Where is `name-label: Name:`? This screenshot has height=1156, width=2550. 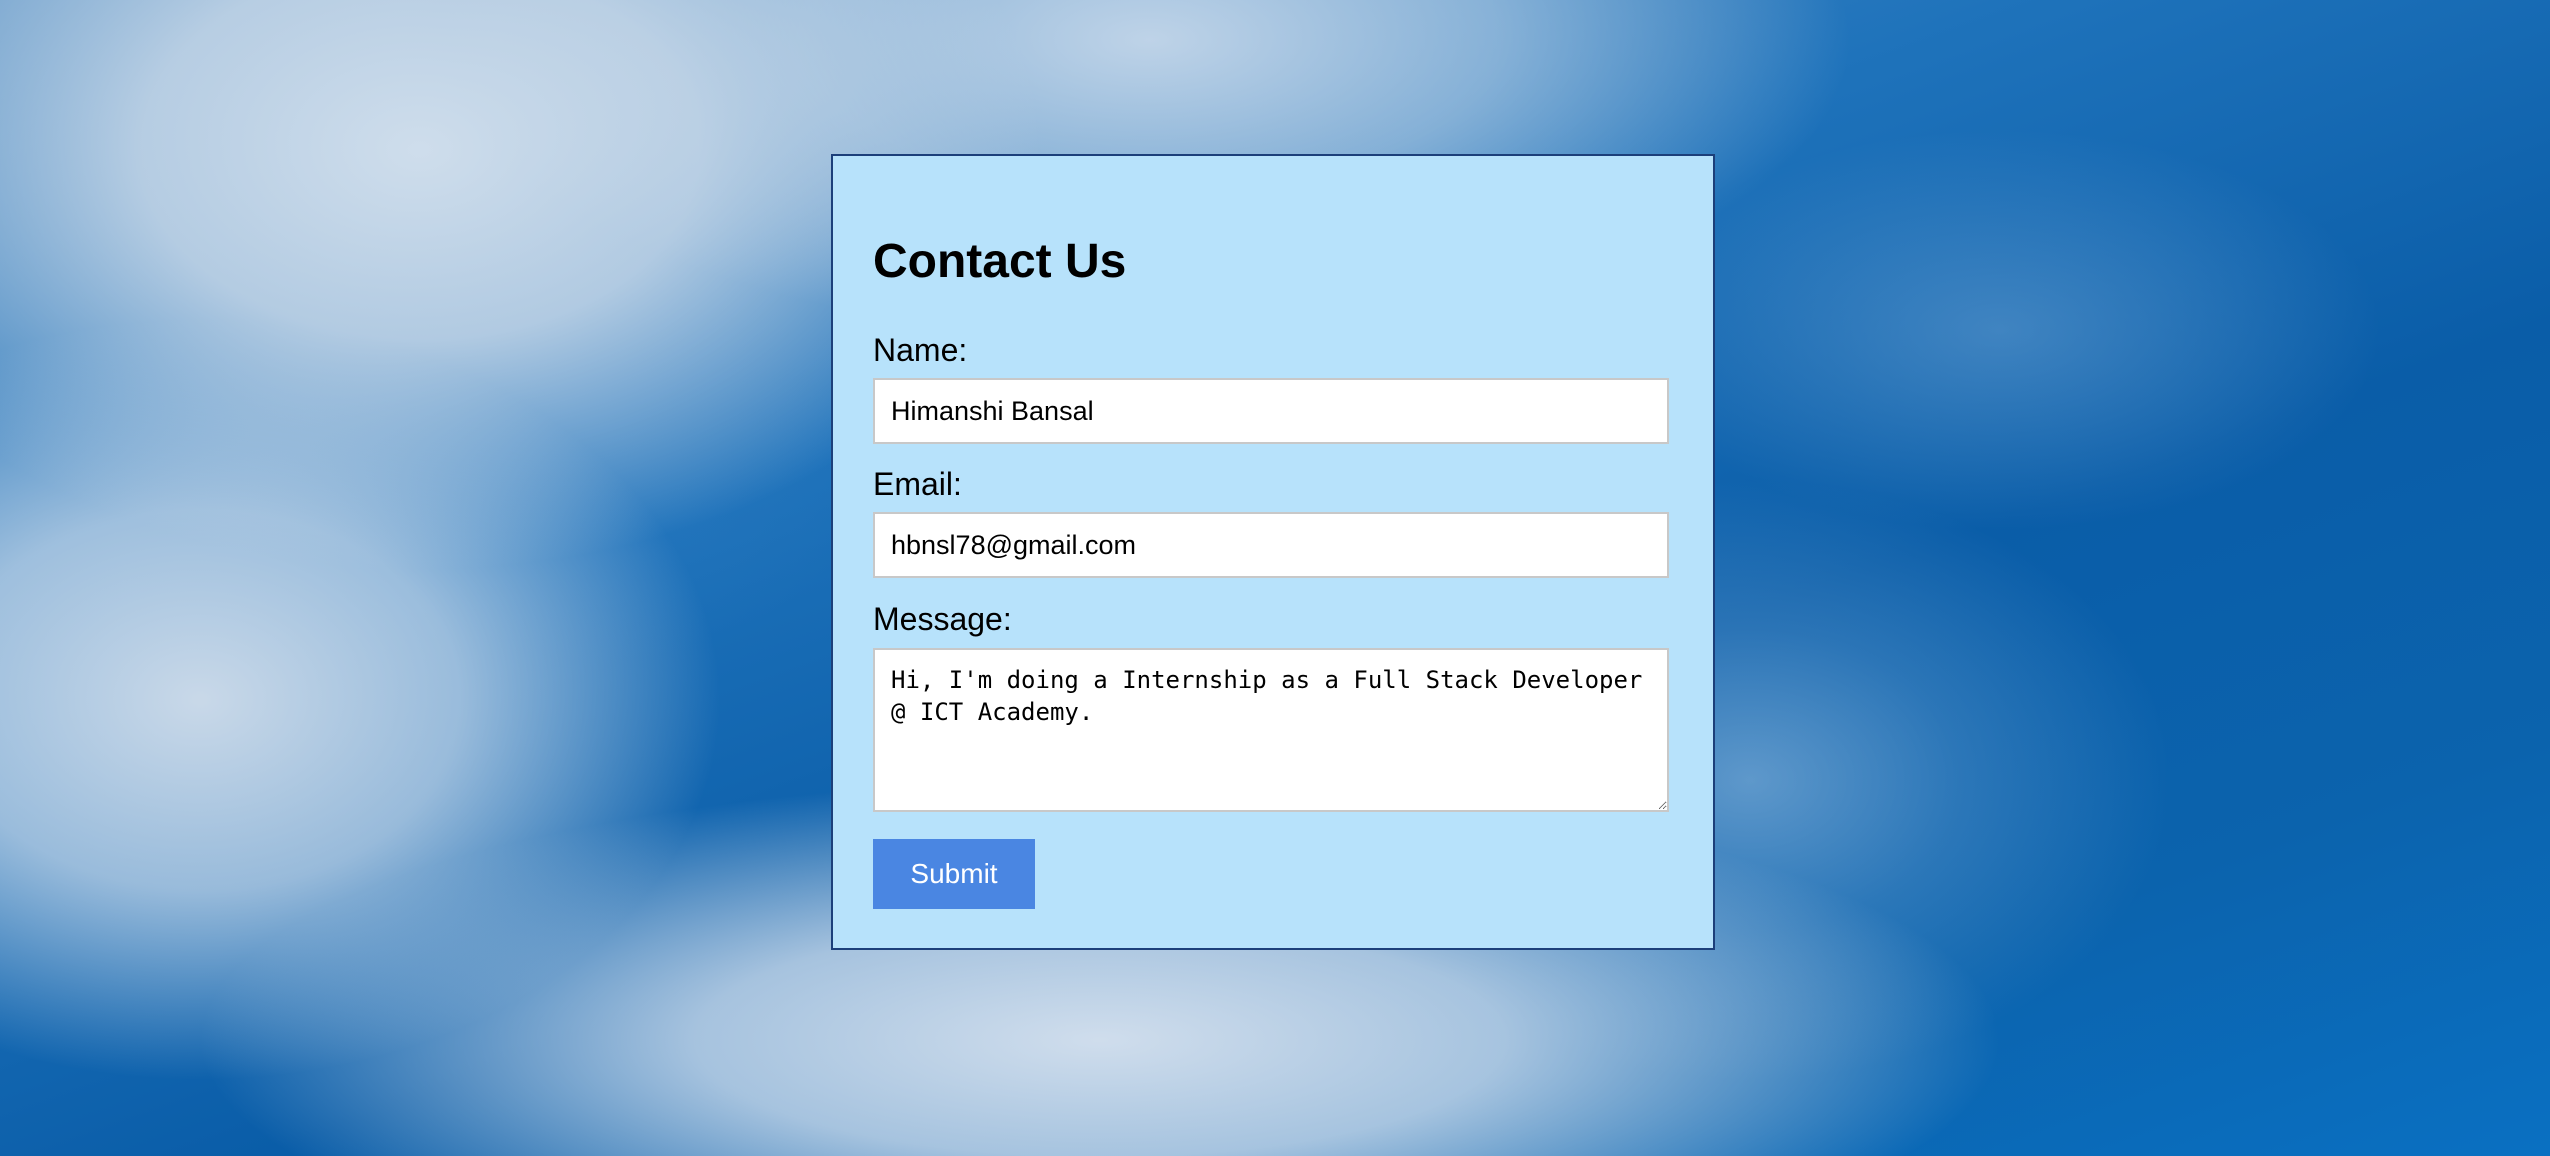 name-label: Name: is located at coordinates (920, 350).